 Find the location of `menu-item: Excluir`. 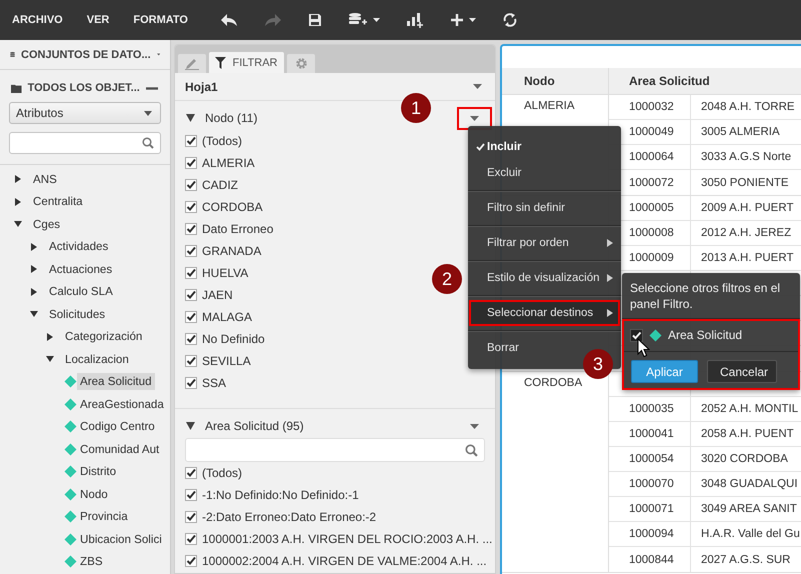

menu-item: Excluir is located at coordinates (544, 173).